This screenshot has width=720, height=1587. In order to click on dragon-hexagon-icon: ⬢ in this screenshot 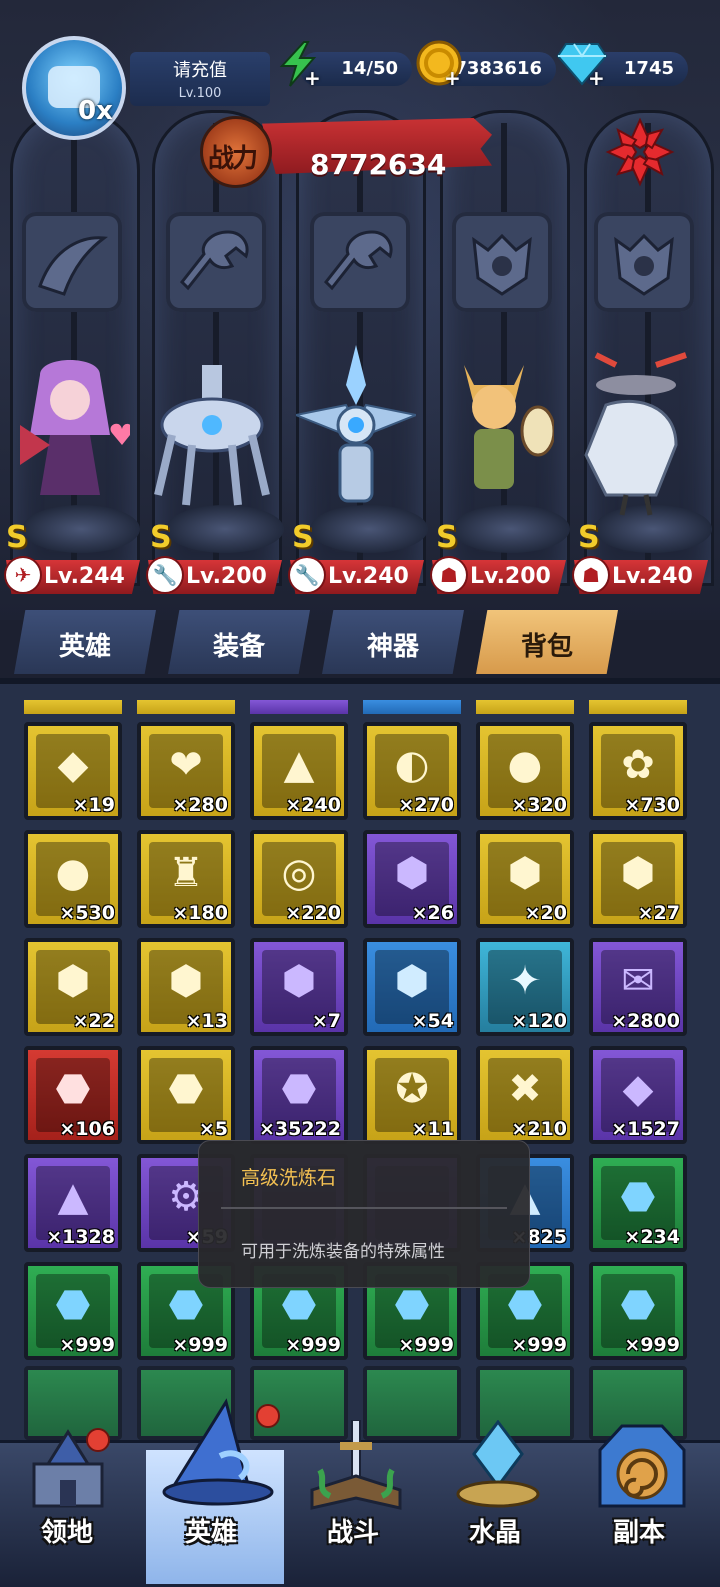, I will do `click(638, 873)`.